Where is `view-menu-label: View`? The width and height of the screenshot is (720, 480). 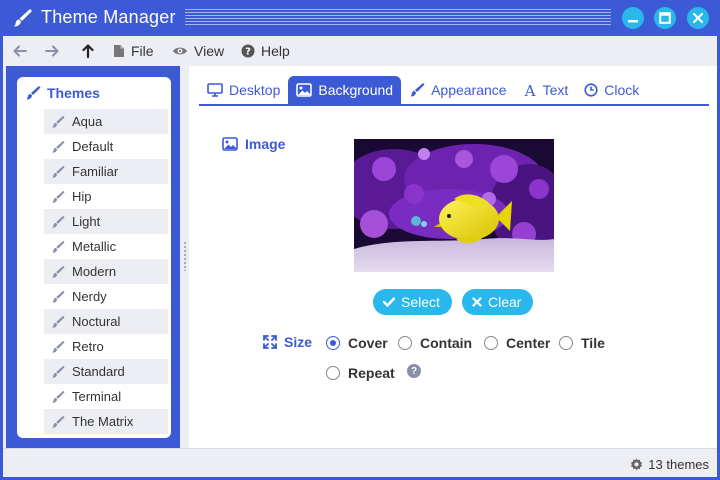 view-menu-label: View is located at coordinates (209, 51).